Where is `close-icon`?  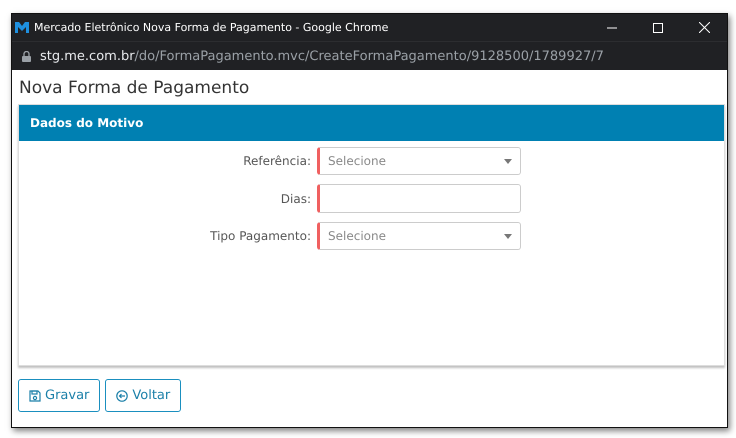 close-icon is located at coordinates (704, 27).